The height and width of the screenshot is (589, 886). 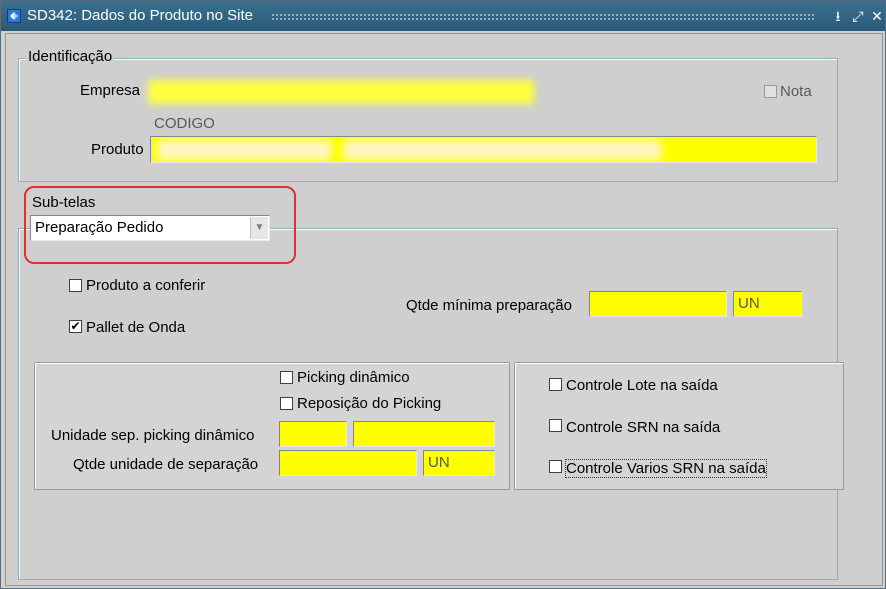 What do you see at coordinates (459, 463) in the screenshot?
I see `qtde-unidade-unit-field: UN` at bounding box center [459, 463].